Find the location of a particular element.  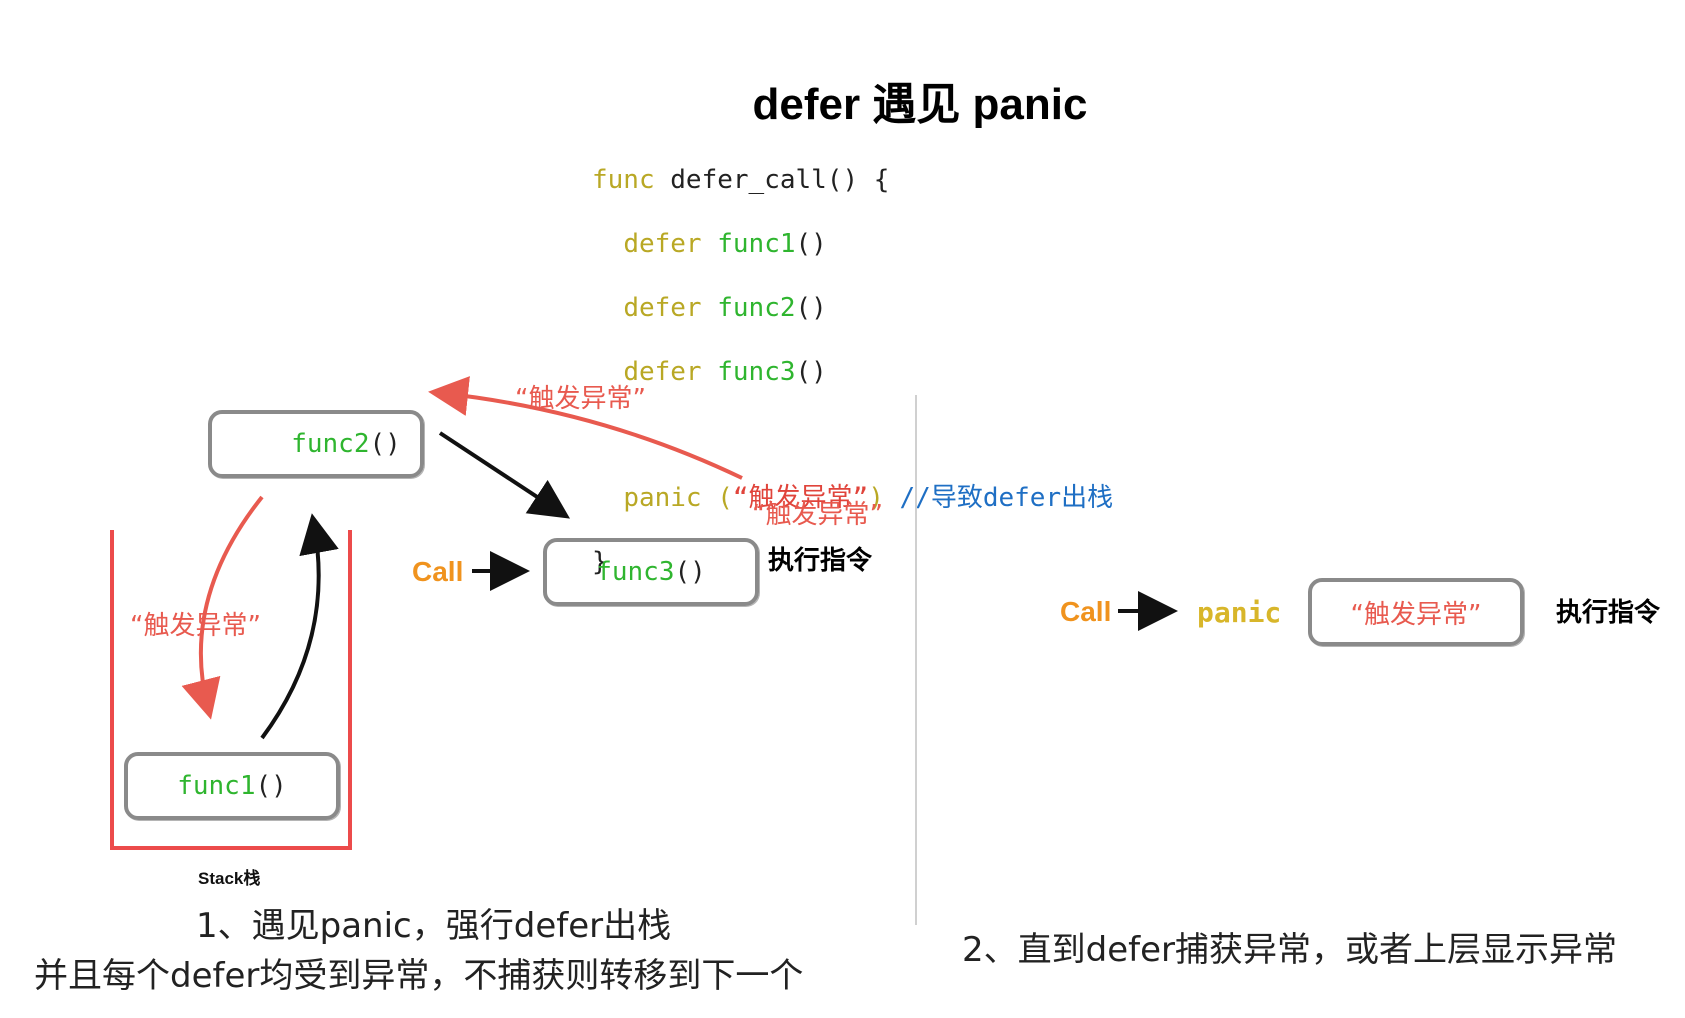

caption-right: 2、直到defer捕获异常，或者上层显示异常 is located at coordinates (1289, 950).